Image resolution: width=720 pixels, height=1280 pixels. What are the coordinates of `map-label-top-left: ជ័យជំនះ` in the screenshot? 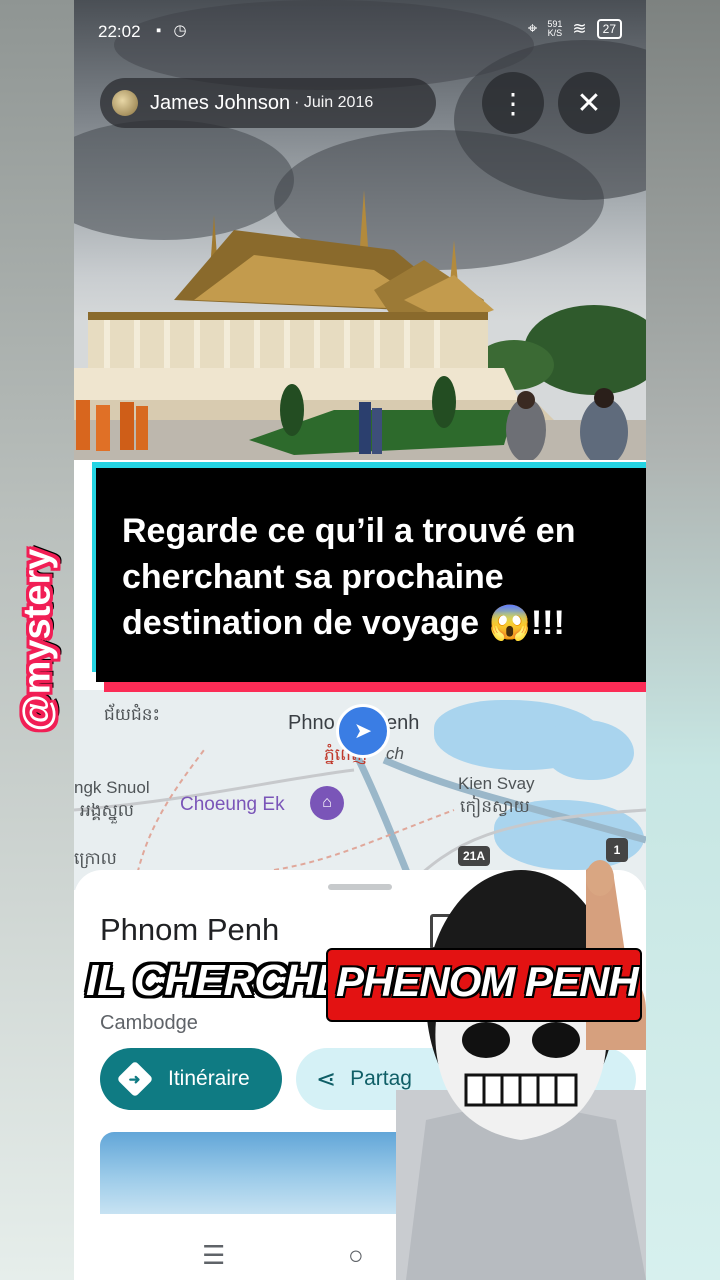 It's located at (132, 714).